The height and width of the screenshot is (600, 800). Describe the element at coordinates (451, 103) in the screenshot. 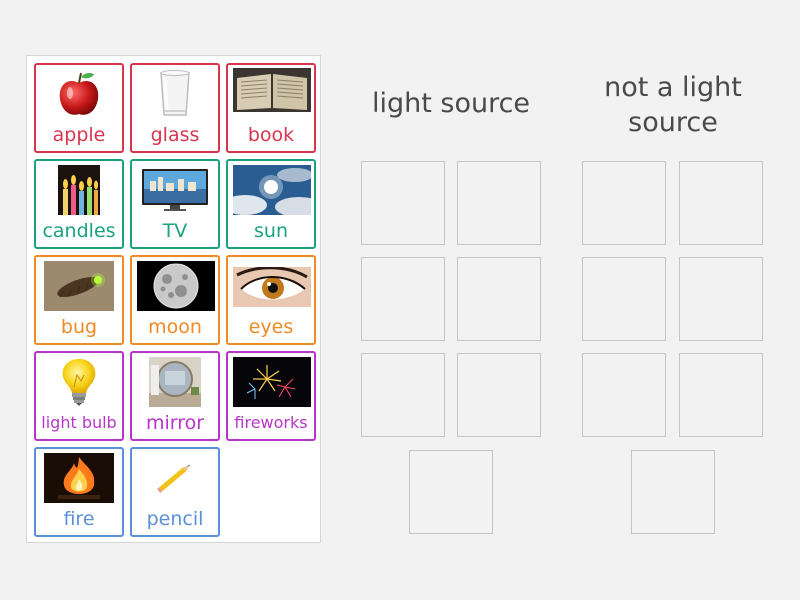

I see `heading-light-source: light source` at that location.